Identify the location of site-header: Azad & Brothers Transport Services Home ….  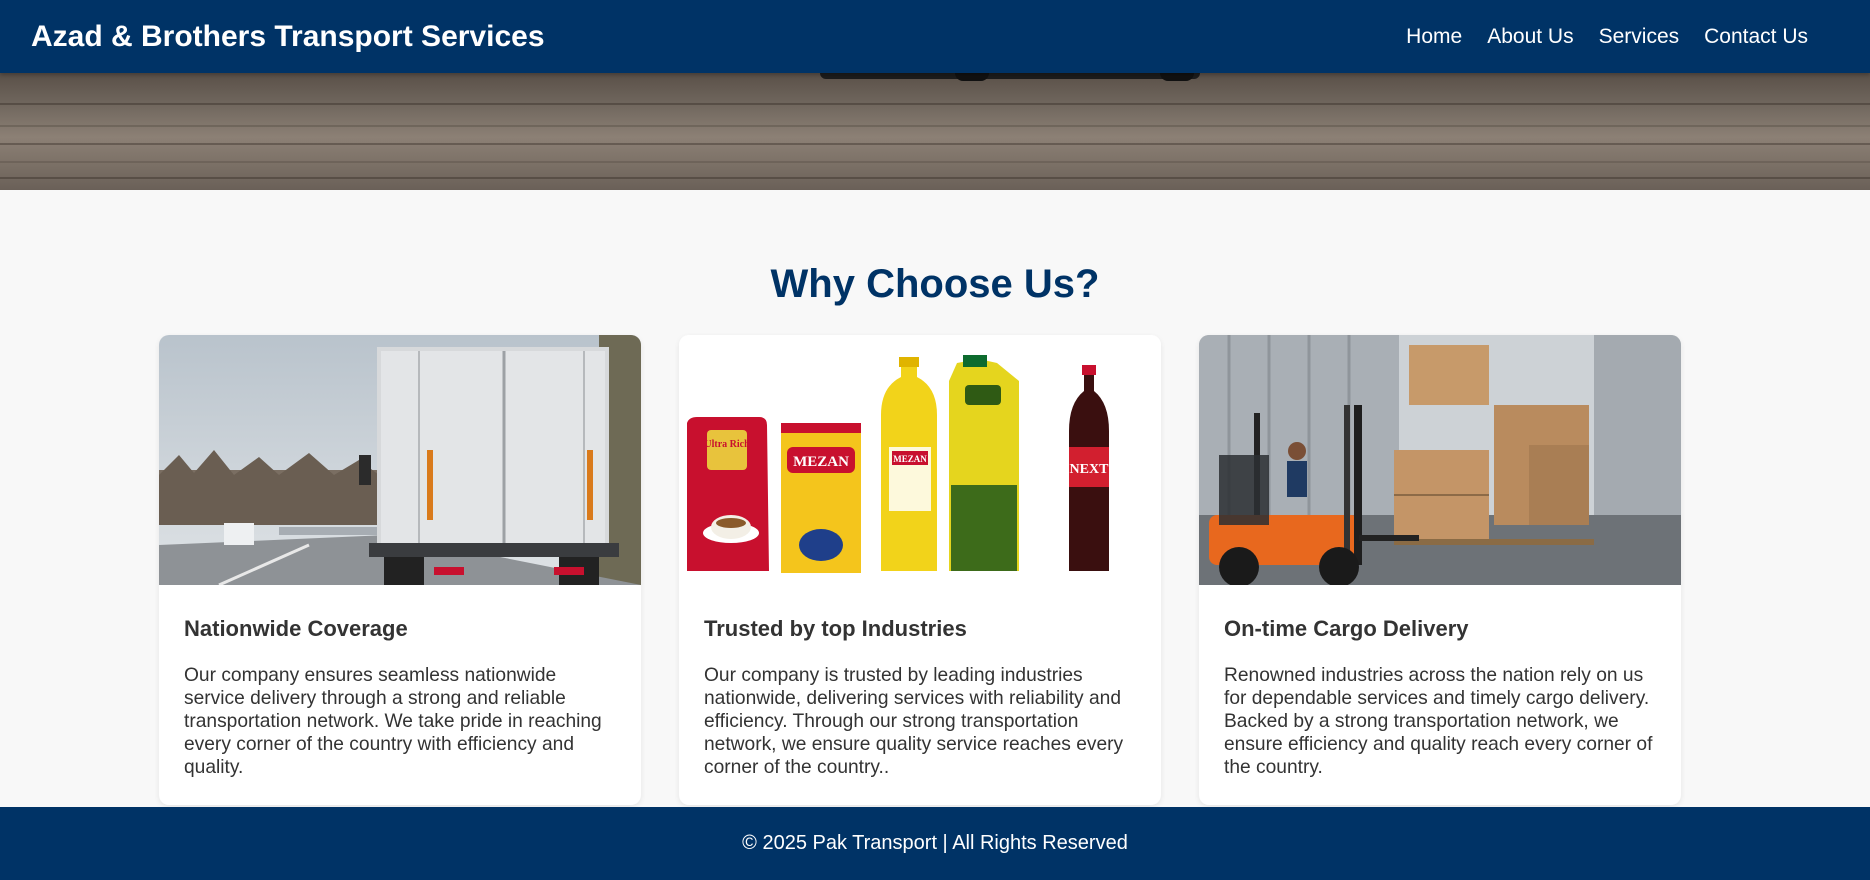
(935, 36).